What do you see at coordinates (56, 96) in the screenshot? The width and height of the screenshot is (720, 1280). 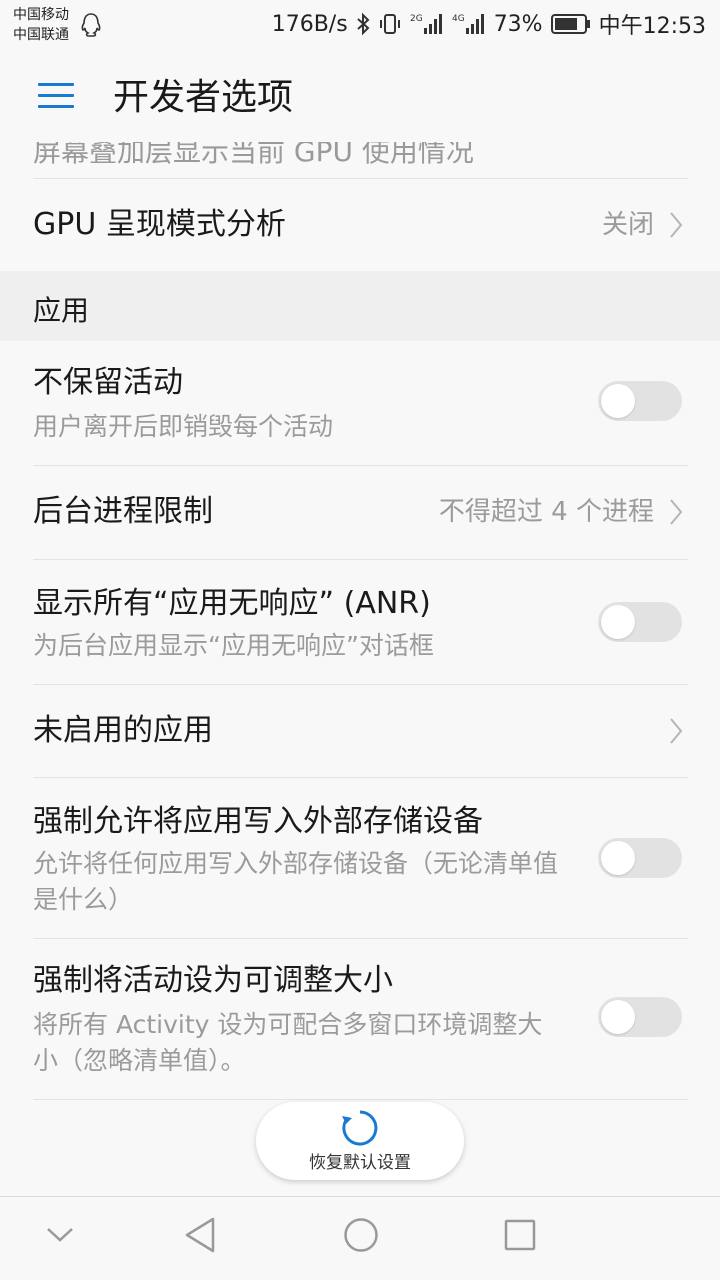 I see `menu-icon` at bounding box center [56, 96].